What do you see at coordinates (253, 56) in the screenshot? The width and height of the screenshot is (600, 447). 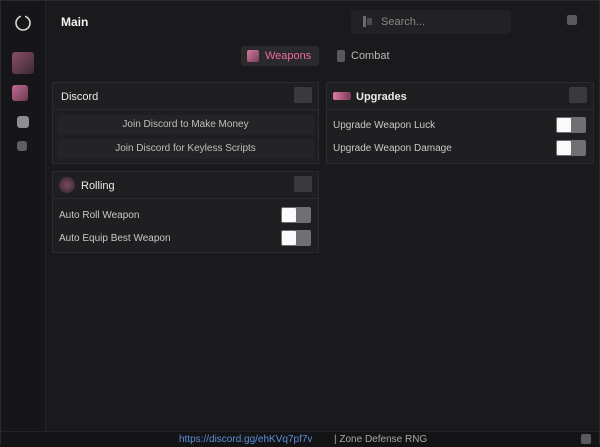 I see `weapons-icon` at bounding box center [253, 56].